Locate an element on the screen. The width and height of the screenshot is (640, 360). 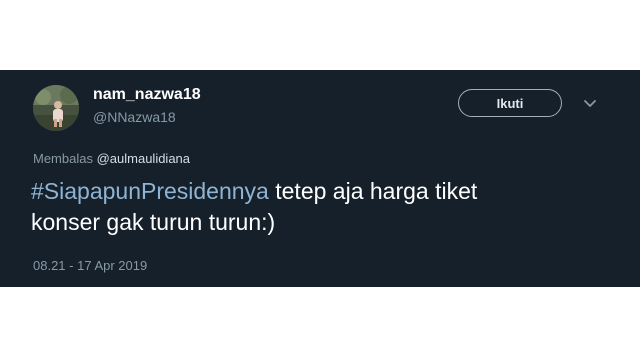
more-options-button is located at coordinates (590, 104).